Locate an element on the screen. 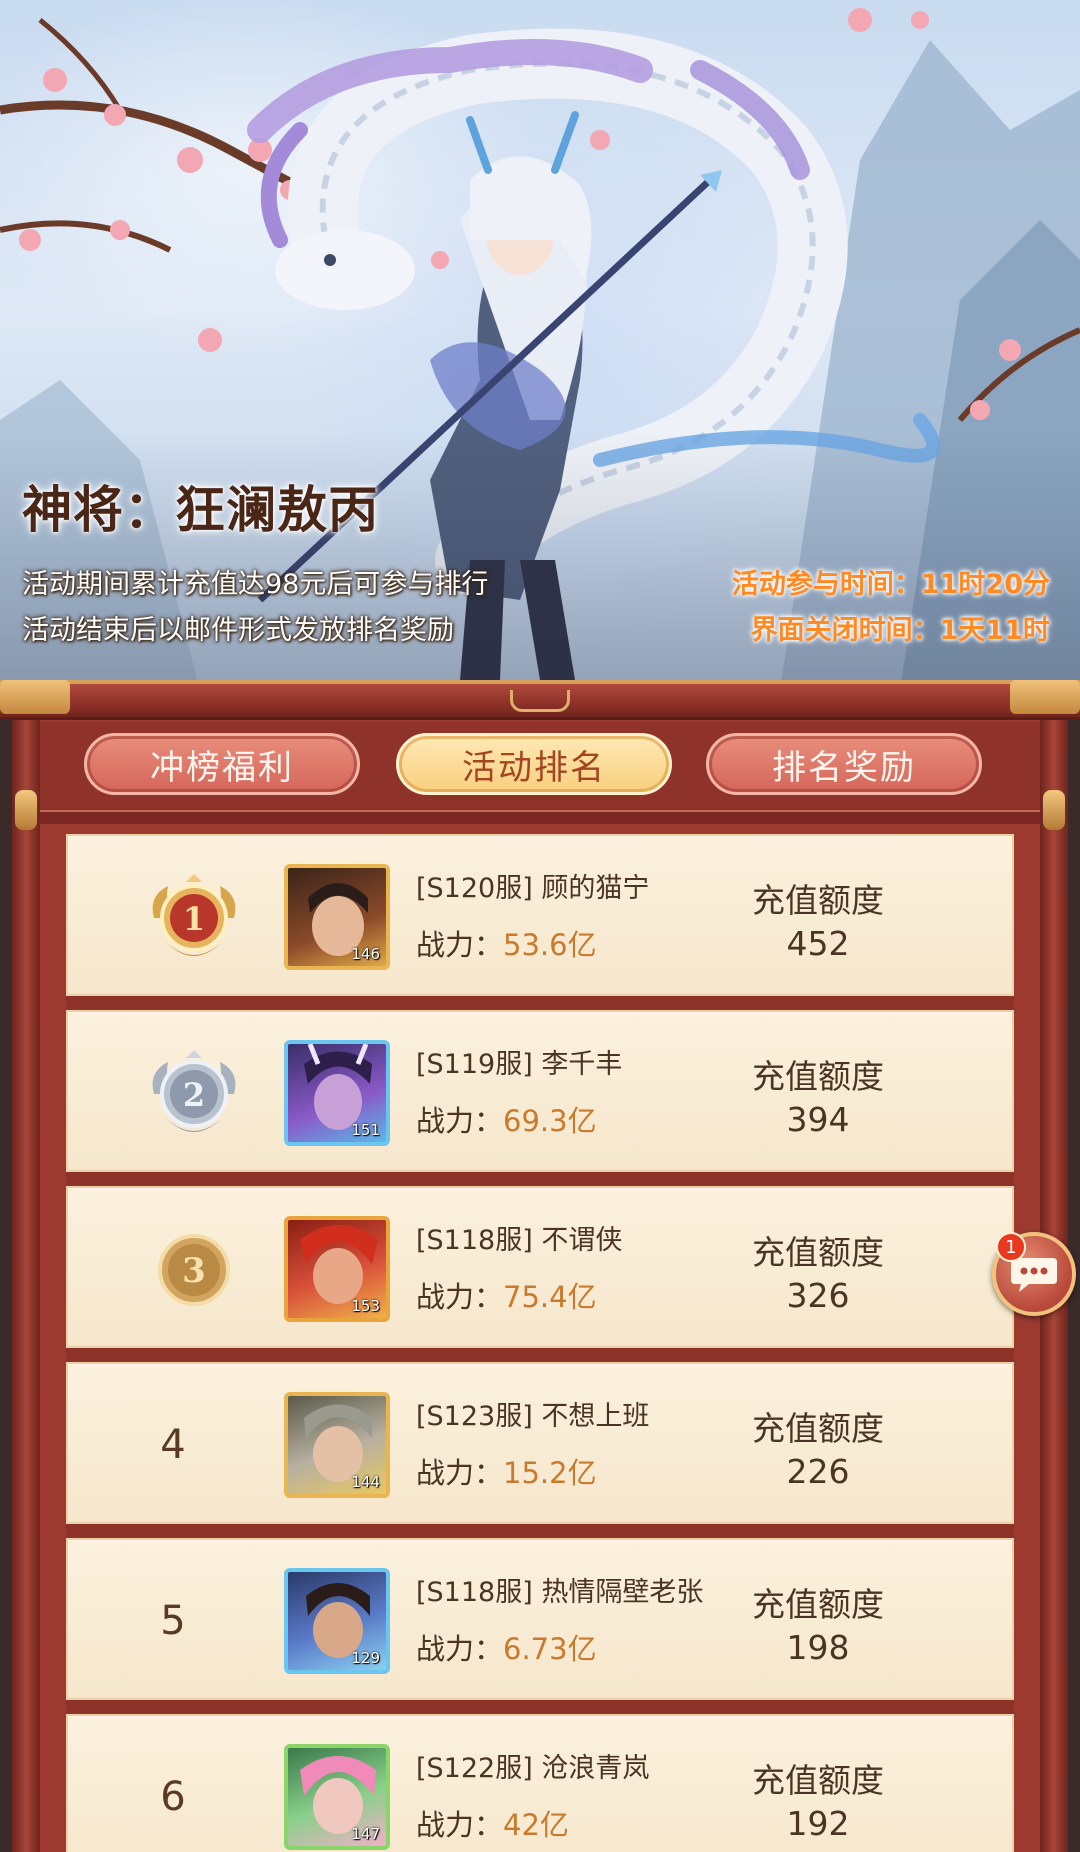  ranking-row: 4 144 [S123服] 不想上班 战力：15.2亿 充值额度 226 is located at coordinates (540, 1443).